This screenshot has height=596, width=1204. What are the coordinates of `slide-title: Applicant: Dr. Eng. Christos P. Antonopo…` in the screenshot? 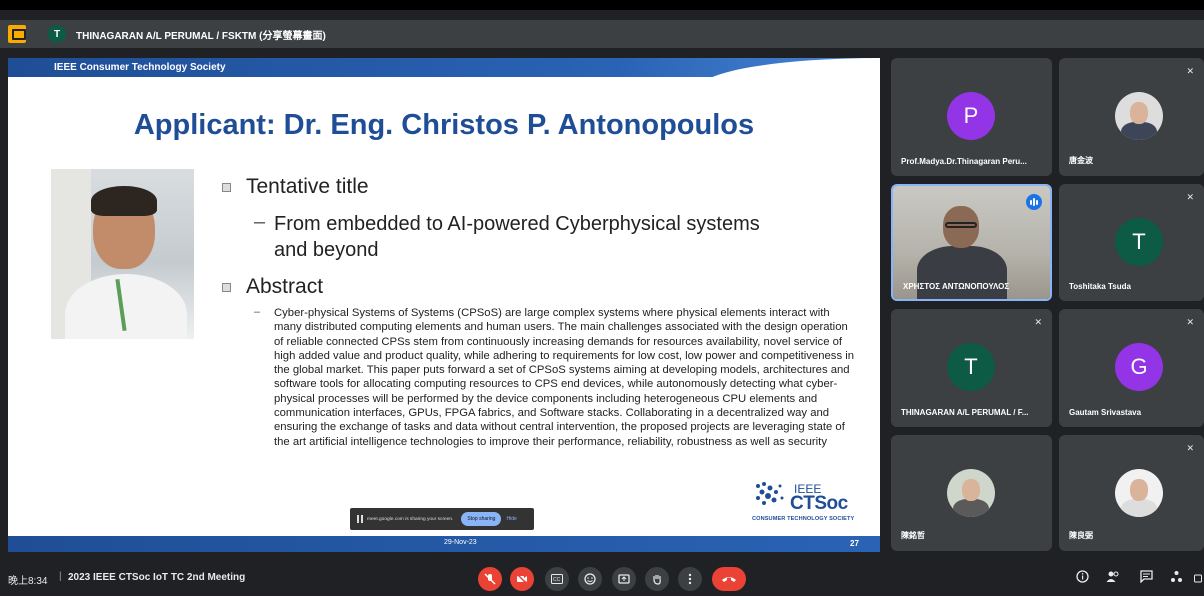 It's located at (444, 125).